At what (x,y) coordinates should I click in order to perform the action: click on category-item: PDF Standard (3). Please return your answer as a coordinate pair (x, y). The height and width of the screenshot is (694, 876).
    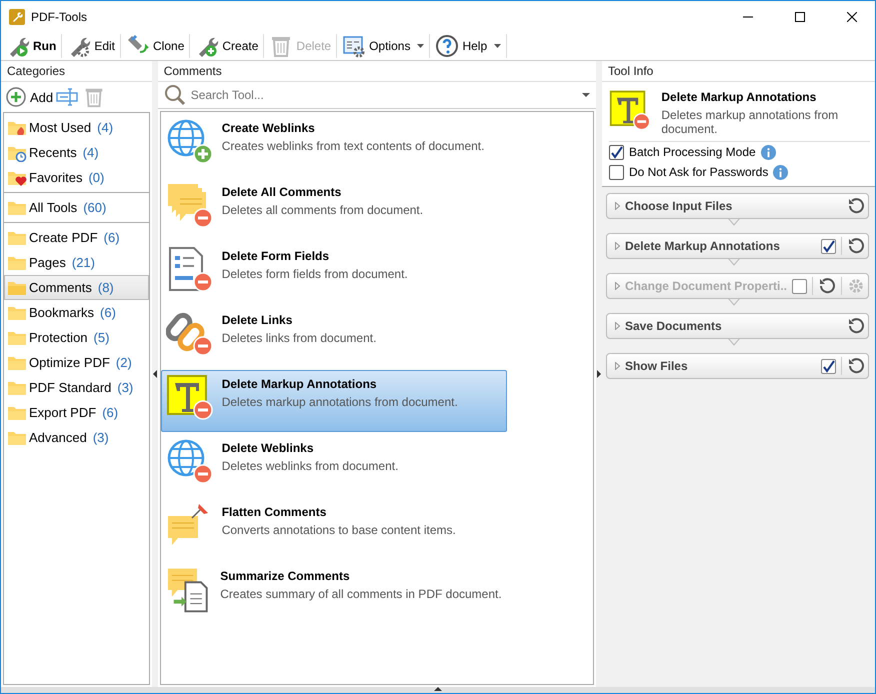
    Looking at the image, I should click on (76, 387).